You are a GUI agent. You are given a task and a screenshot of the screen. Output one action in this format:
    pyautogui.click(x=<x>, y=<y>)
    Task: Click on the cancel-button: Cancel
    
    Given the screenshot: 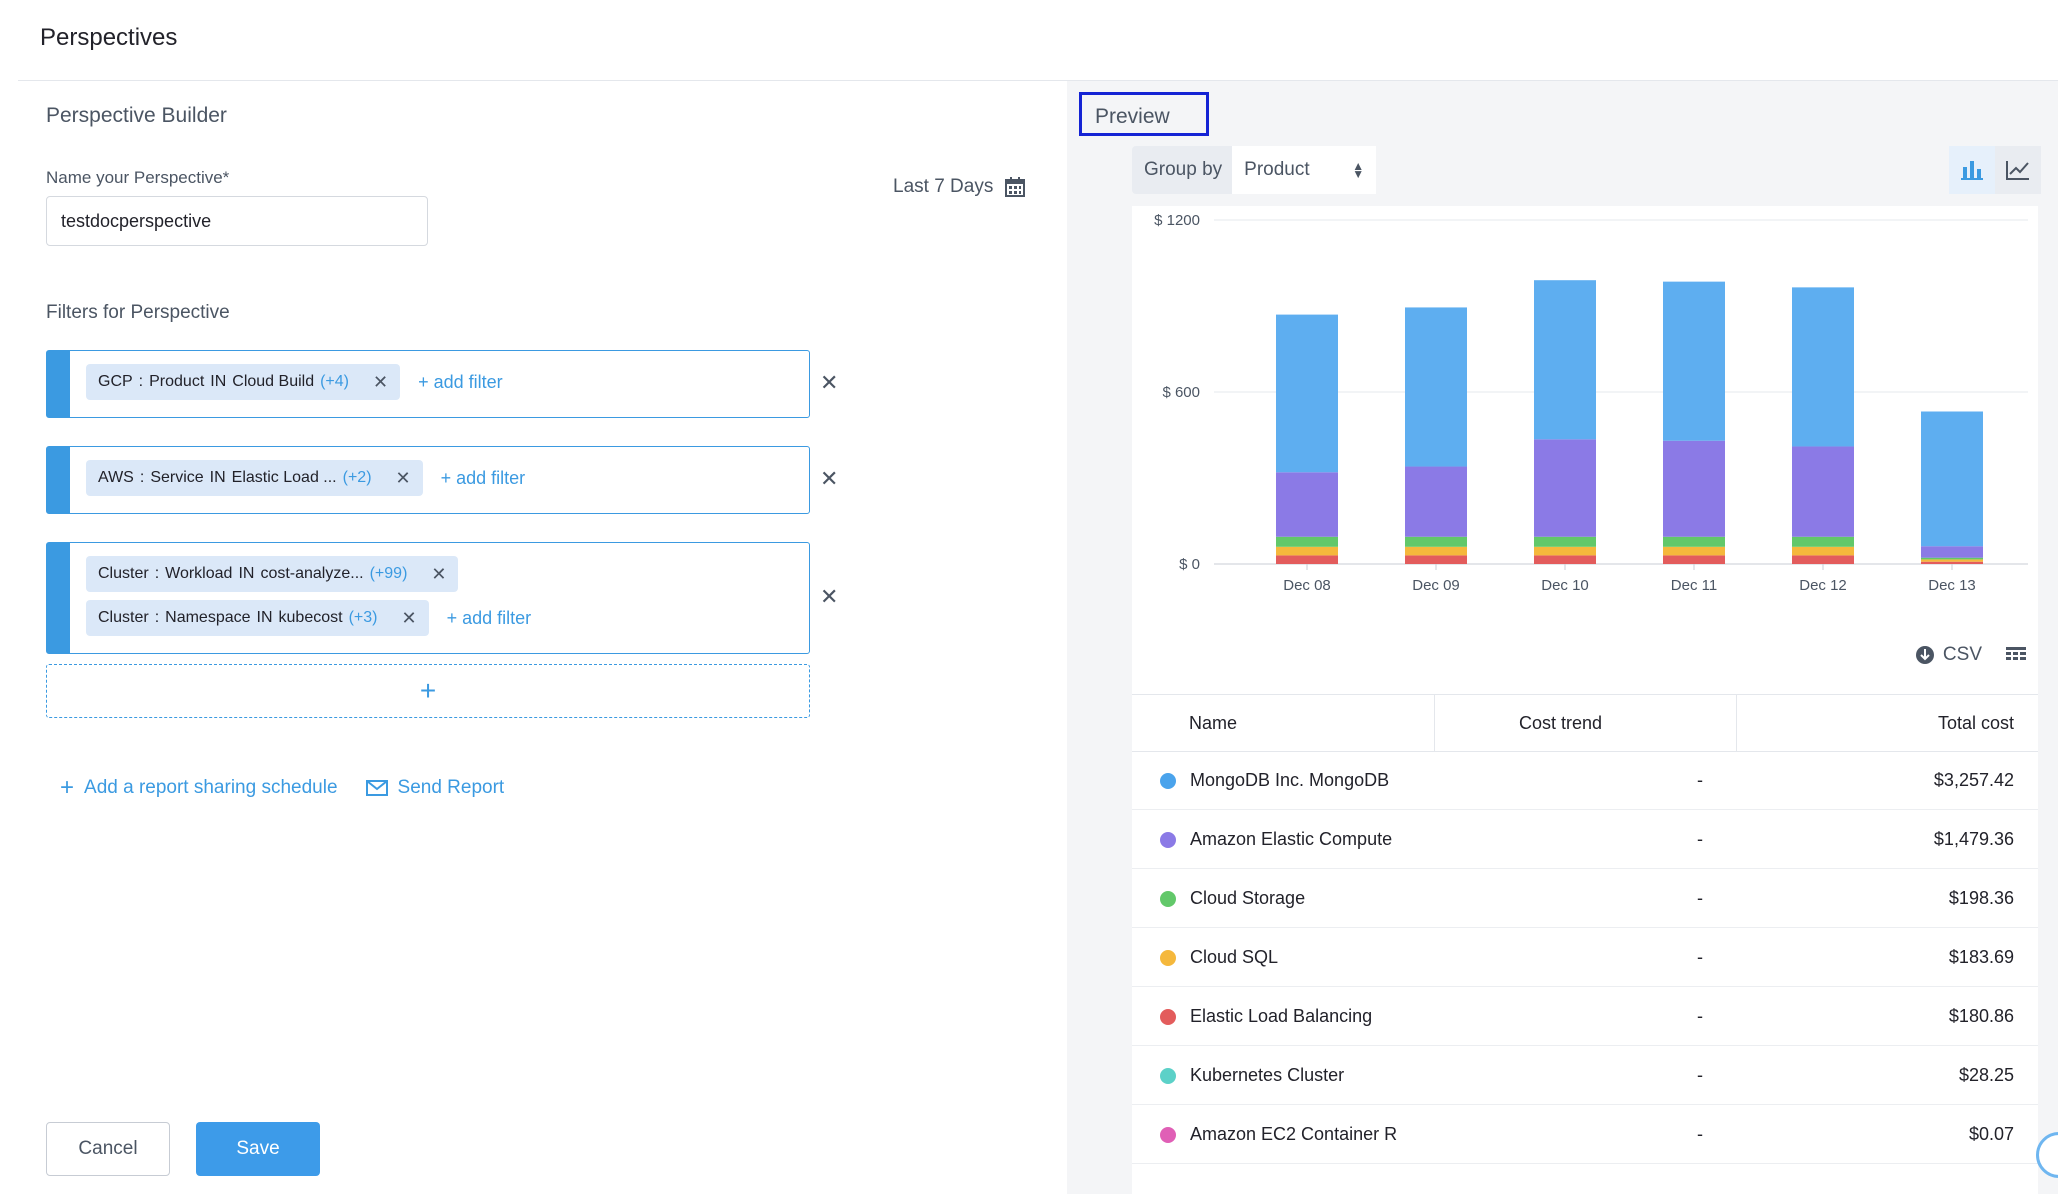 What is the action you would take?
    pyautogui.click(x=108, y=1149)
    